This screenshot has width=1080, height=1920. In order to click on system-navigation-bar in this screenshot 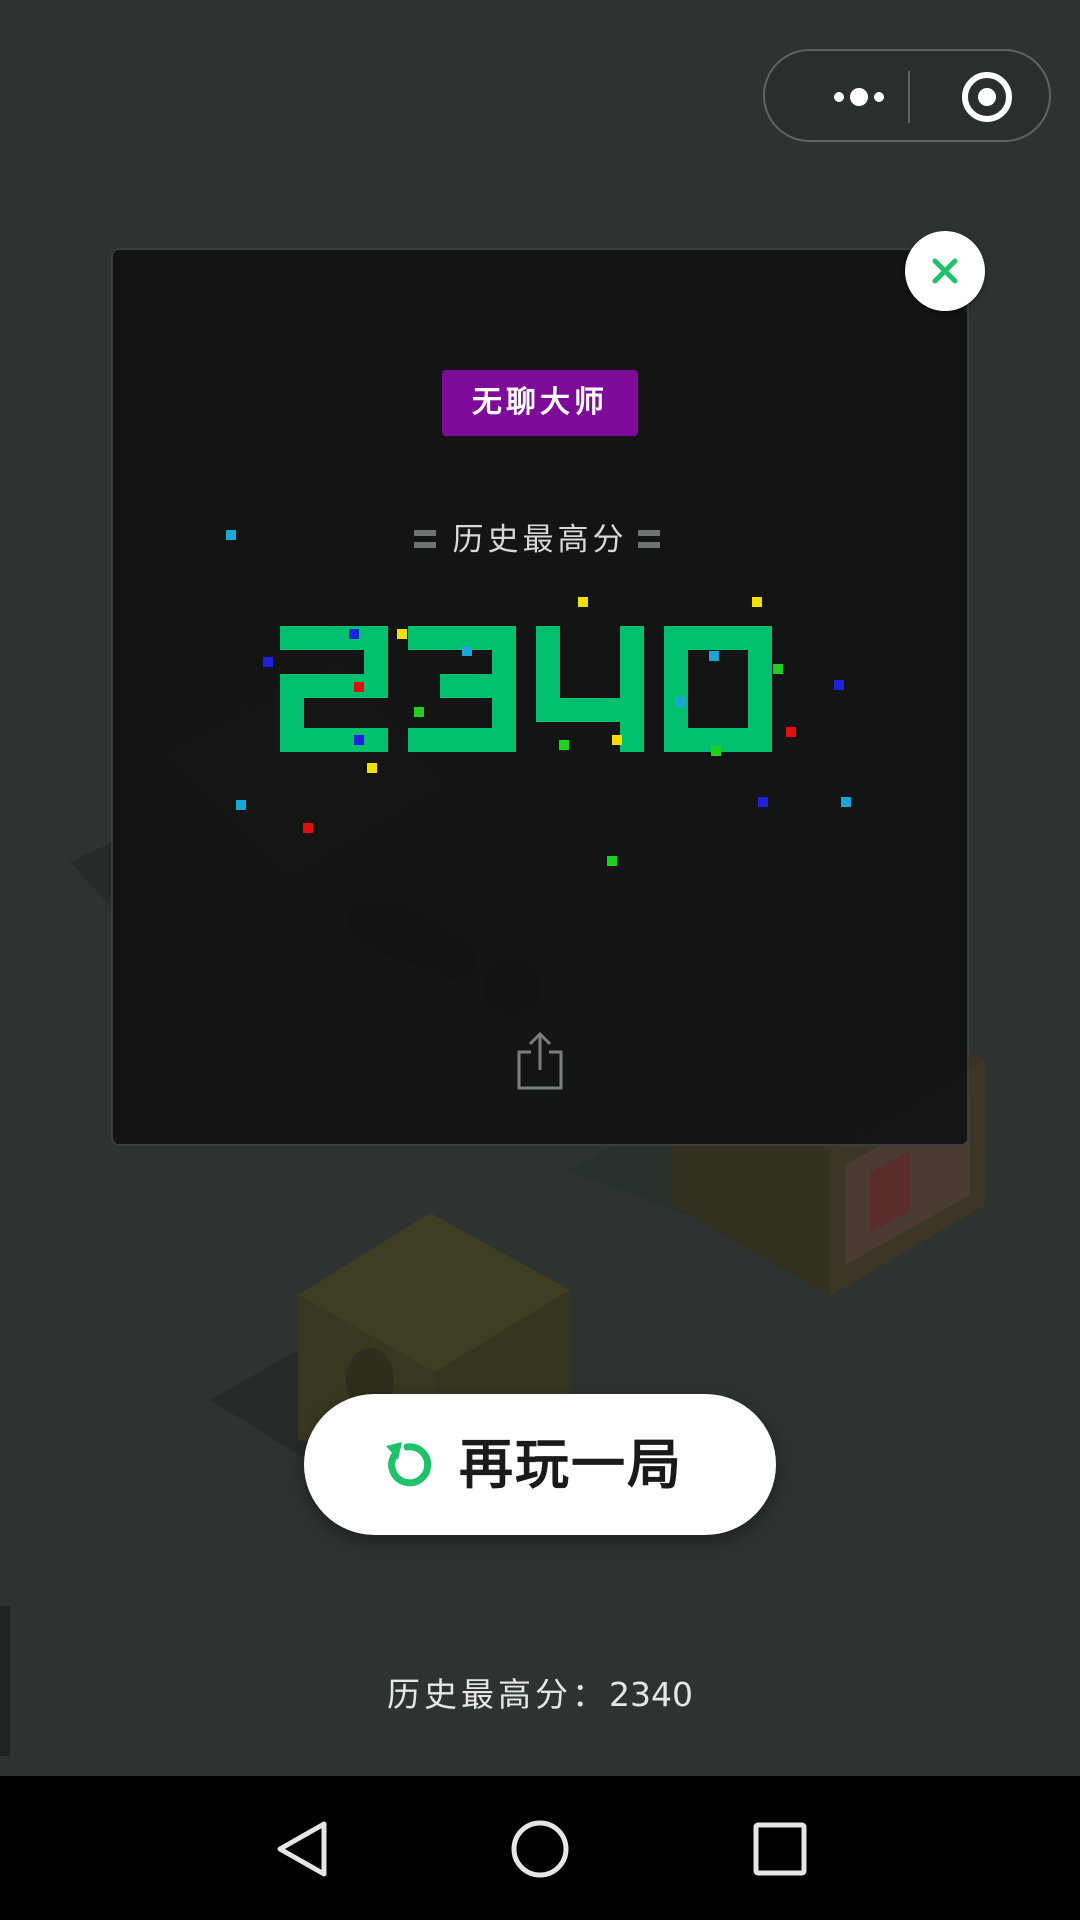, I will do `click(540, 1848)`.